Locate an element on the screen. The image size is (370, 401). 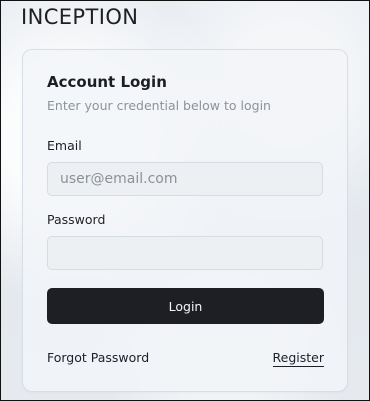
email-label: Email is located at coordinates (64, 145).